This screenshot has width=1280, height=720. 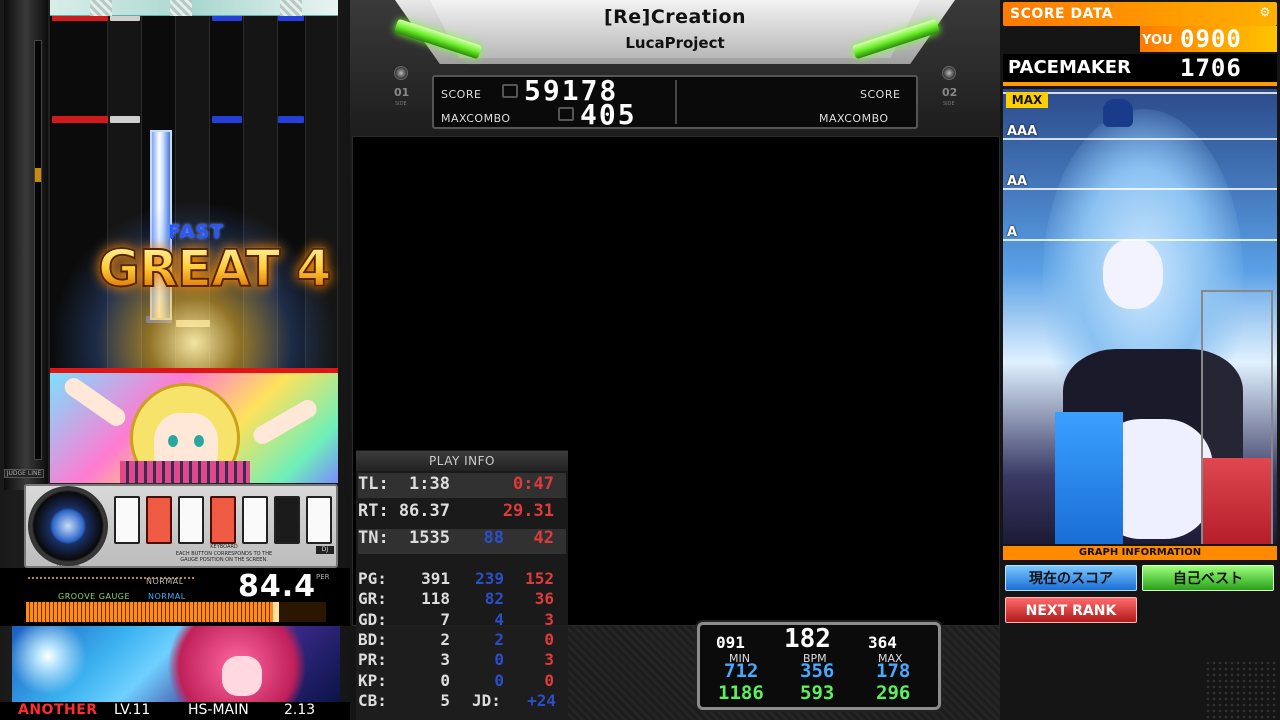 What do you see at coordinates (730, 642) in the screenshot?
I see `bpm-min-small: 091` at bounding box center [730, 642].